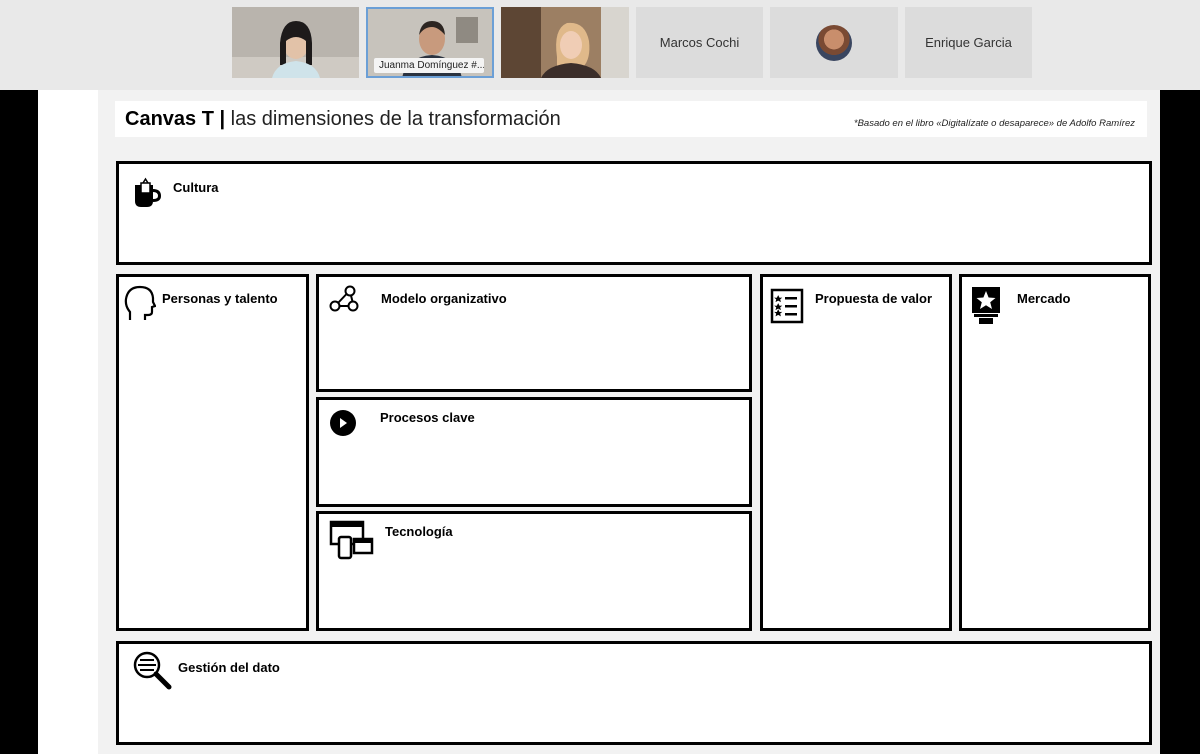 The image size is (1200, 754). Describe the element at coordinates (986, 305) in the screenshot. I see `star-screen-icon` at that location.